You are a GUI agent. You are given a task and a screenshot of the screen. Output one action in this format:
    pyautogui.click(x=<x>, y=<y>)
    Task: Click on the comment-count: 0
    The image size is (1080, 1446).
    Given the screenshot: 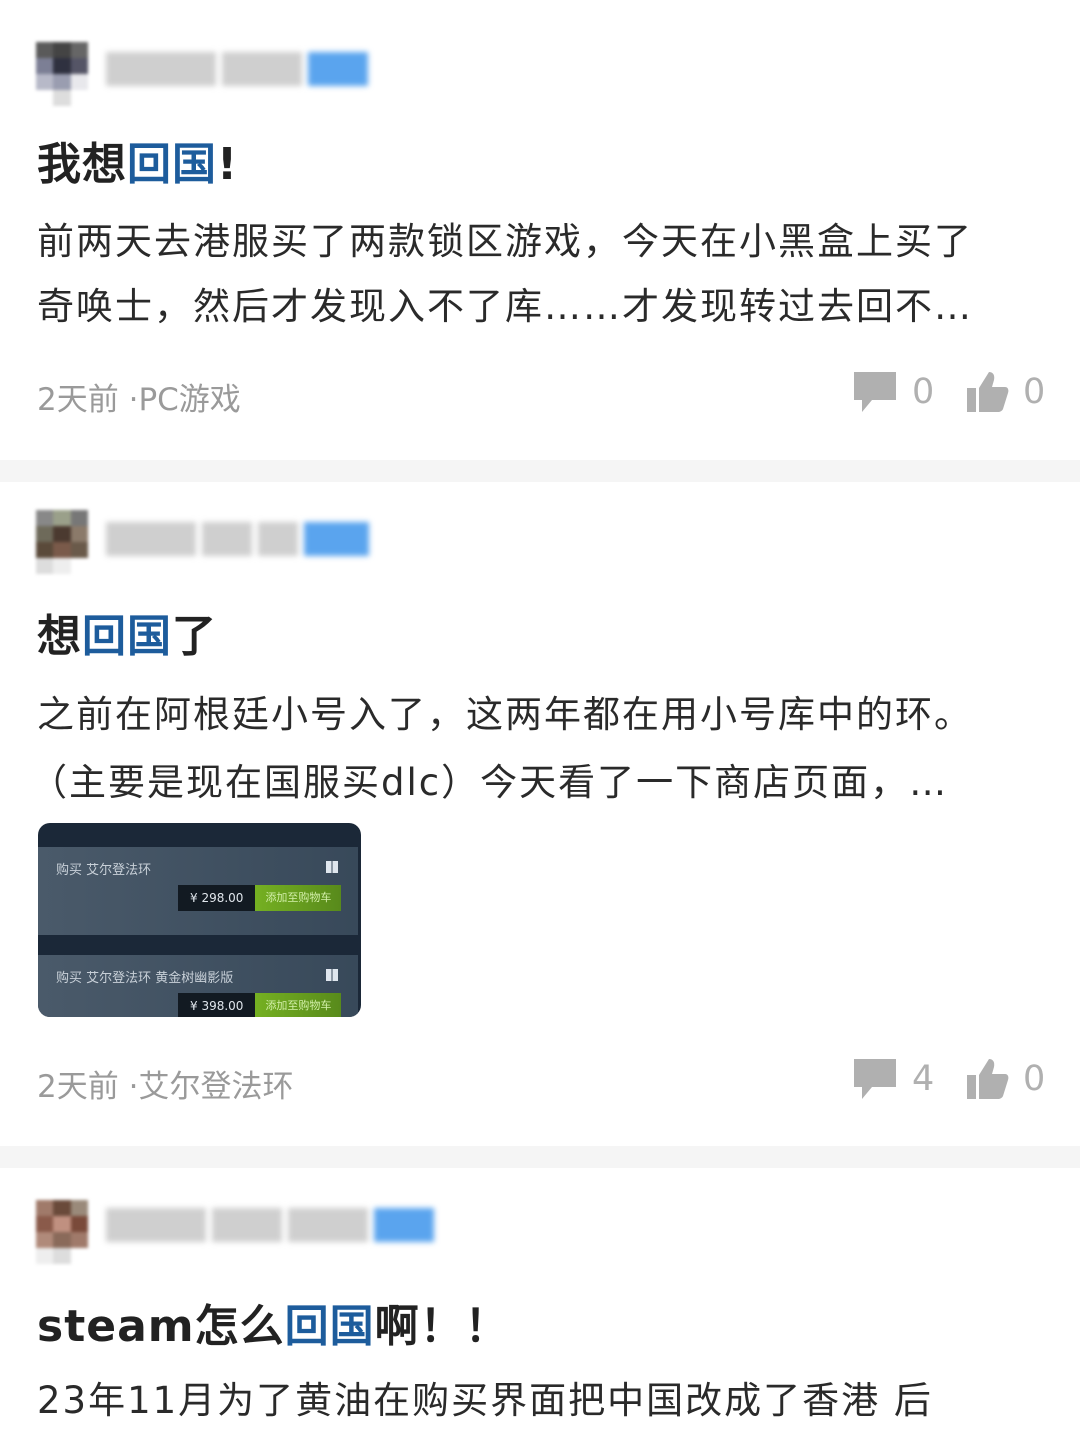 What is the action you would take?
    pyautogui.click(x=893, y=392)
    